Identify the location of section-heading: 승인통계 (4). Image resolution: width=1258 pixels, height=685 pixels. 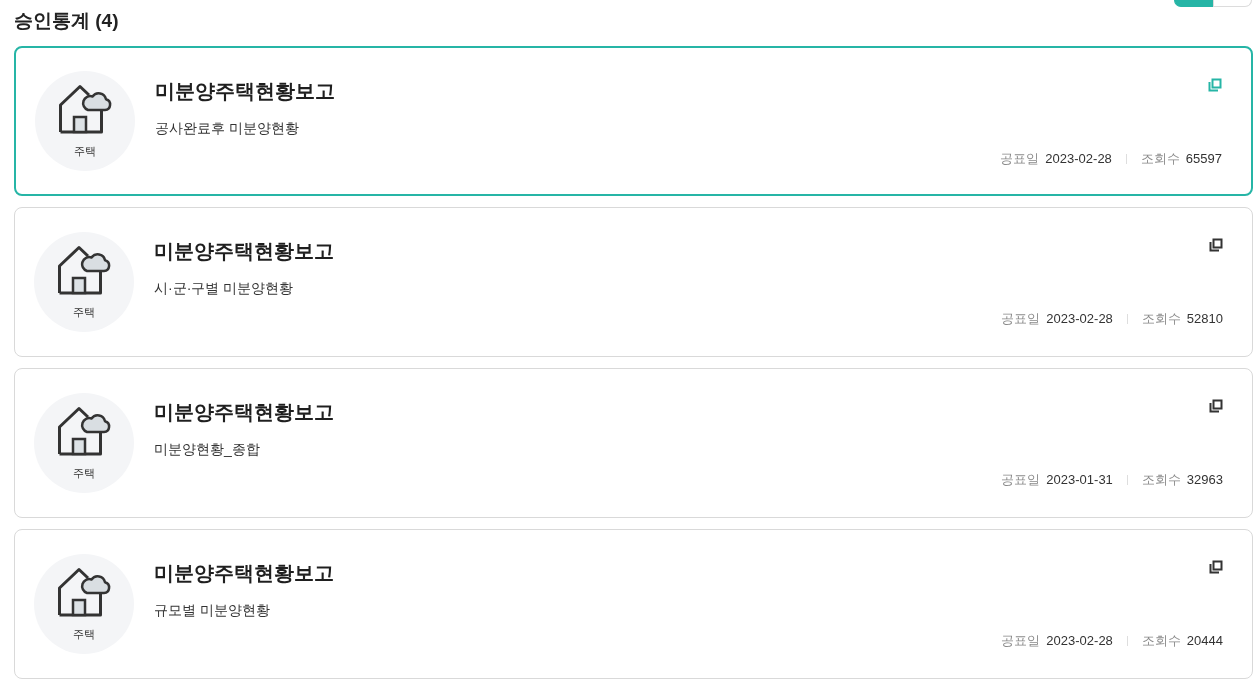
(66, 21).